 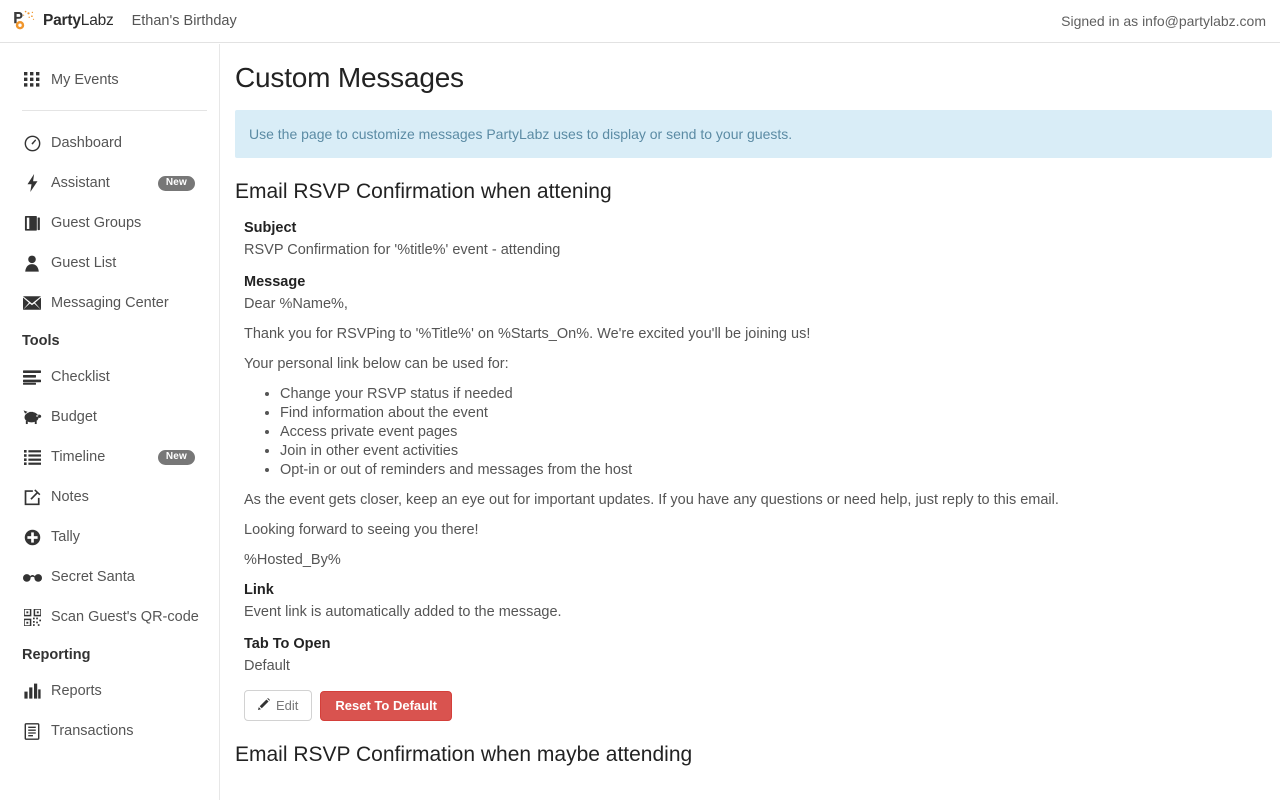 What do you see at coordinates (74, 417) in the screenshot?
I see `sidebar-item-label: Budget` at bounding box center [74, 417].